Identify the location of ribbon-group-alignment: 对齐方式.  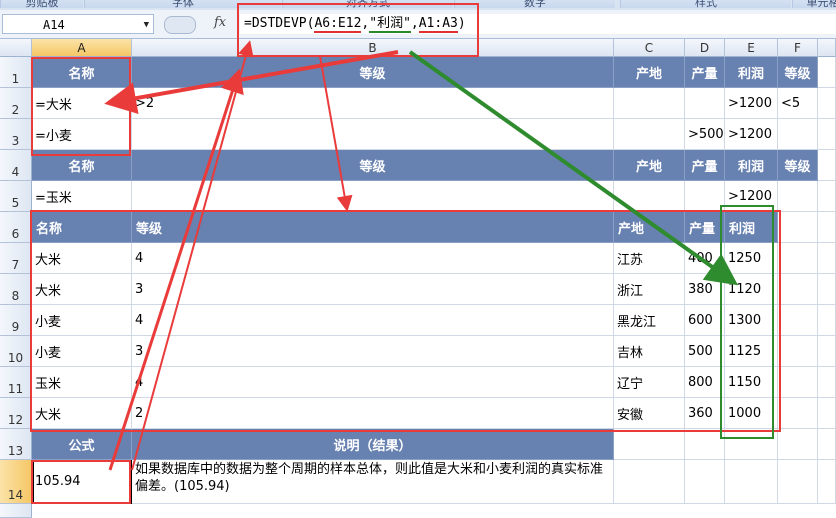
(367, 4).